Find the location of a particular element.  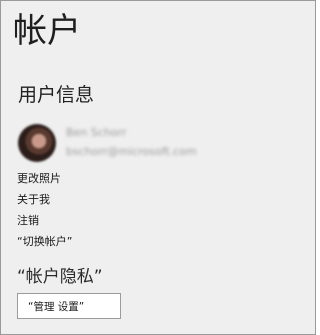

manage-settings-button: “管理 设置” is located at coordinates (69, 306).